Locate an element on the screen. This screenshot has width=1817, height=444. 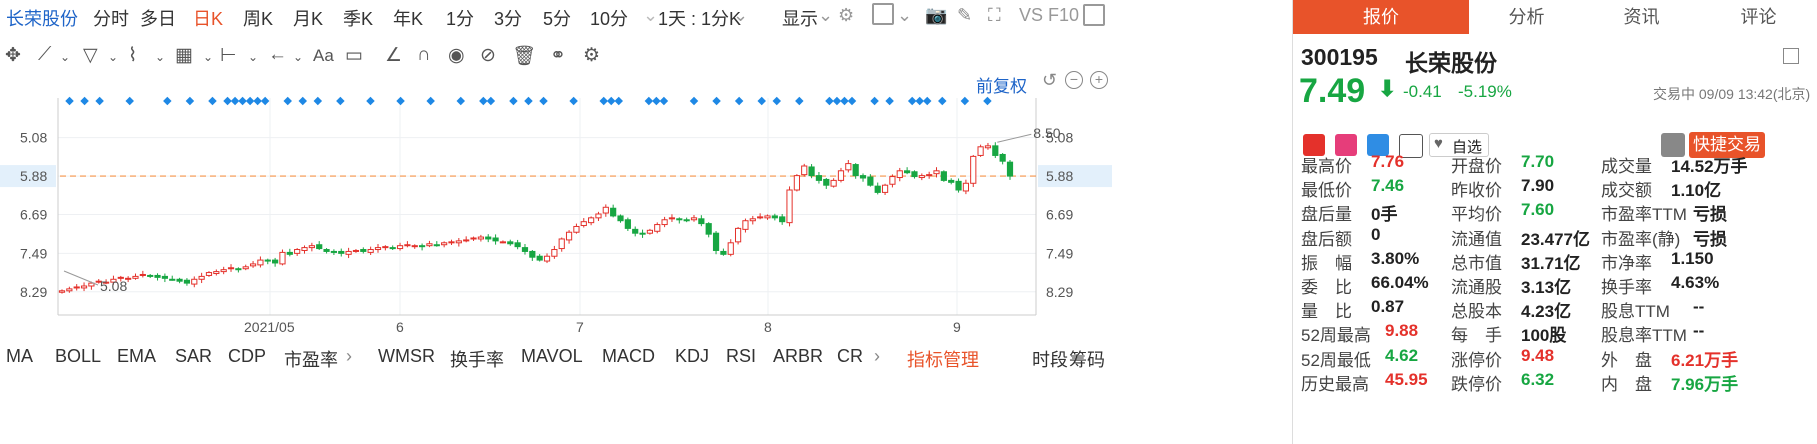
zoom-out-icon: − is located at coordinates (1074, 80).